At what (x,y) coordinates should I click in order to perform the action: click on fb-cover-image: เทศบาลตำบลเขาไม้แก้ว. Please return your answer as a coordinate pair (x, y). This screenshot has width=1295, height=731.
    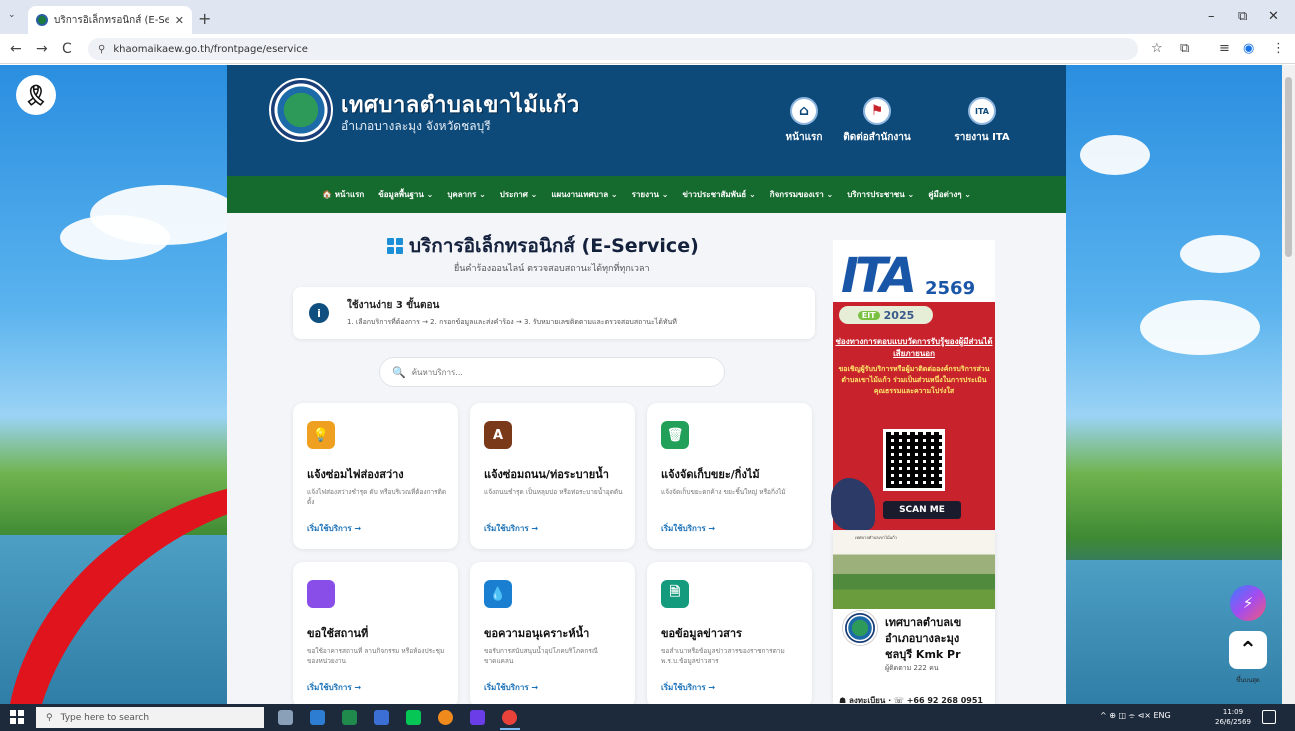
    Looking at the image, I should click on (914, 570).